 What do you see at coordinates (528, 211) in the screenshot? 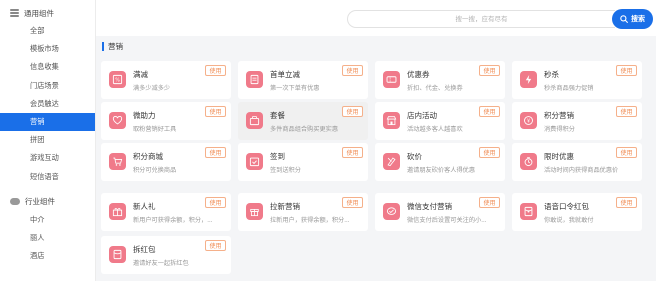
I see `voice-redpacket-icon` at bounding box center [528, 211].